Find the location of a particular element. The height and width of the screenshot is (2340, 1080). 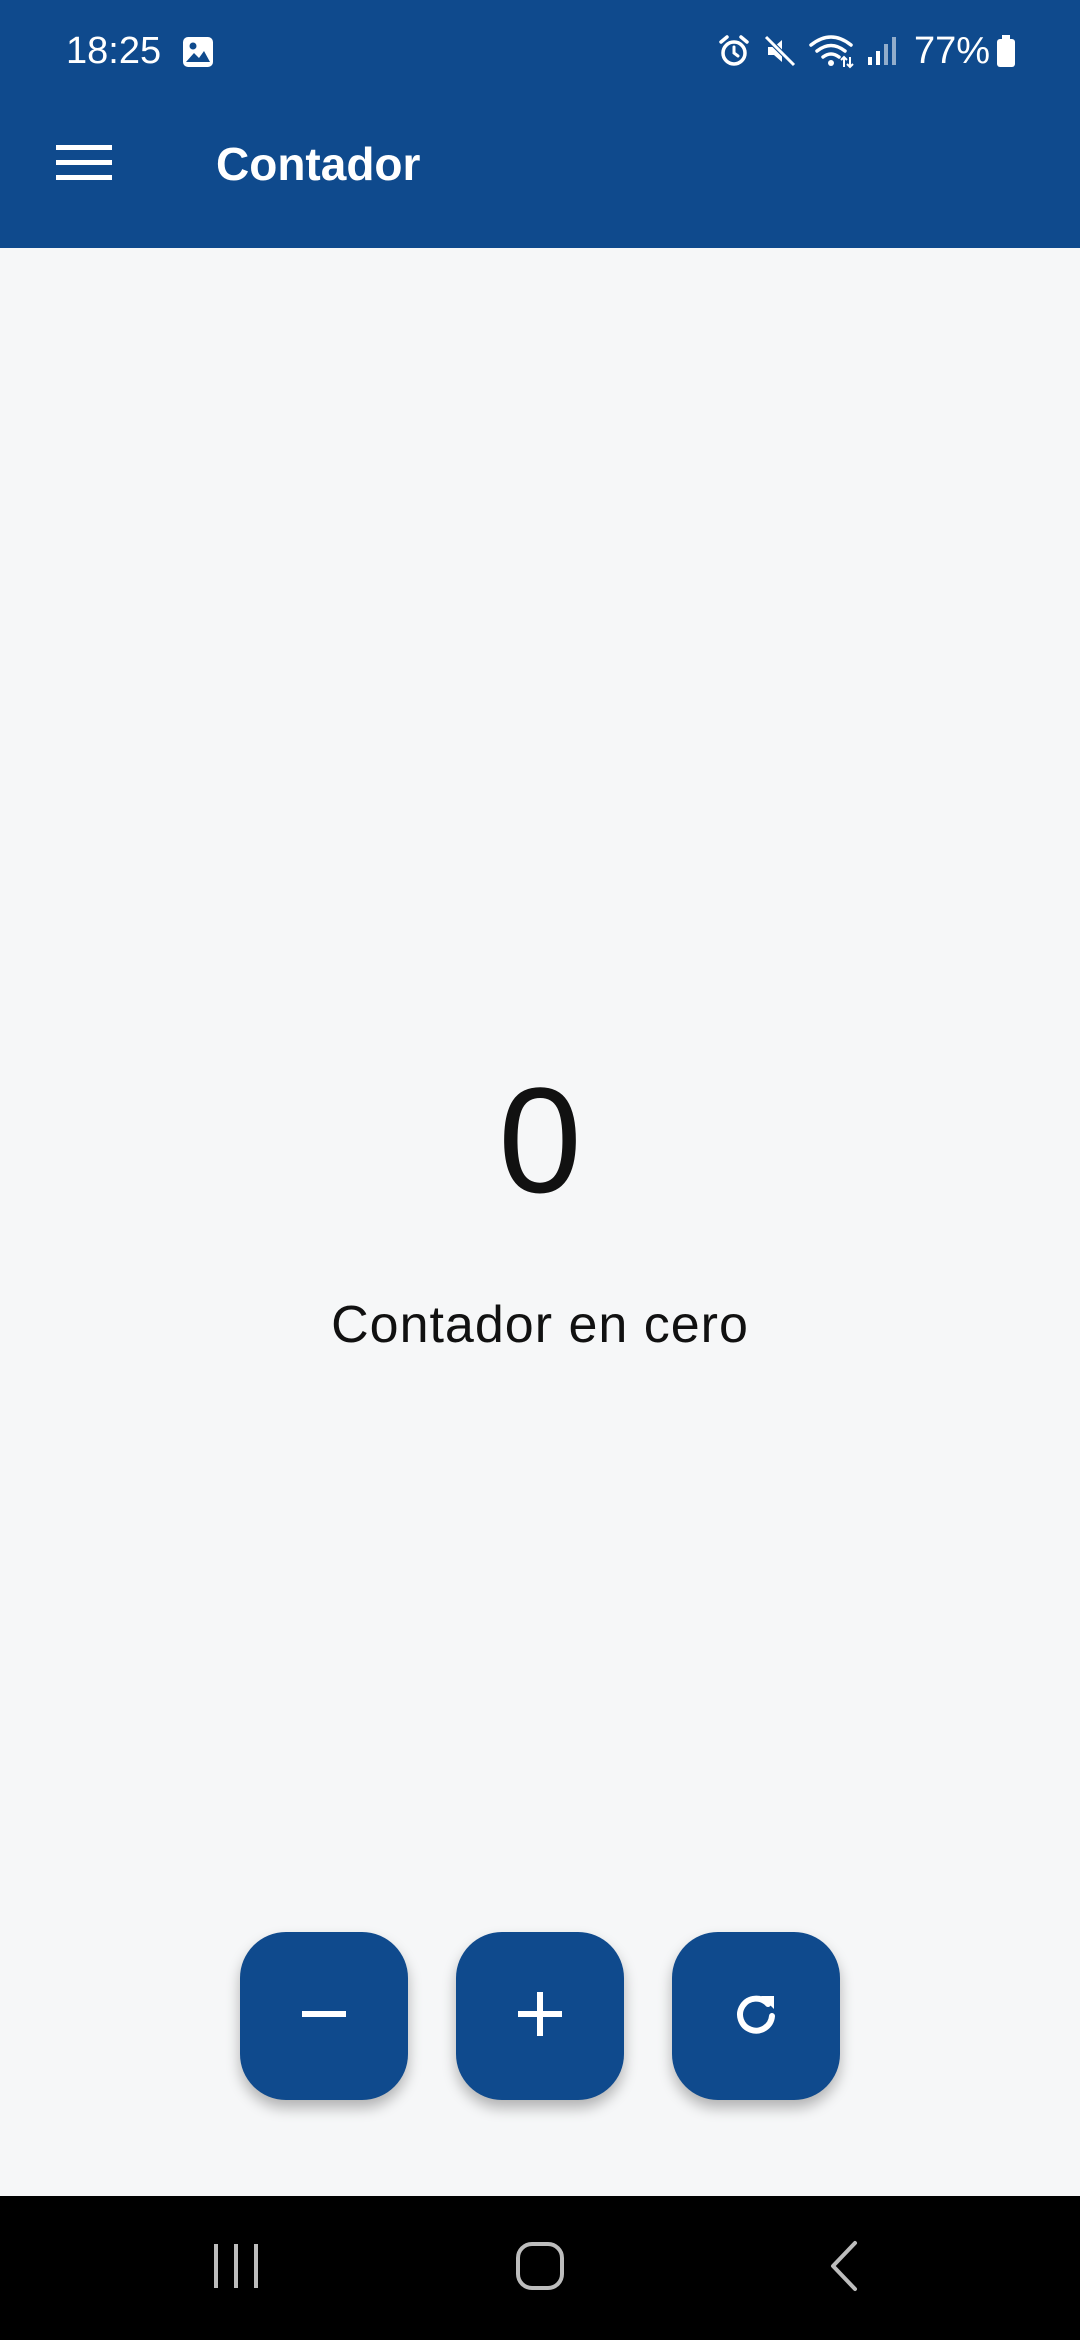

battery-percent: 77% is located at coordinates (951, 51).